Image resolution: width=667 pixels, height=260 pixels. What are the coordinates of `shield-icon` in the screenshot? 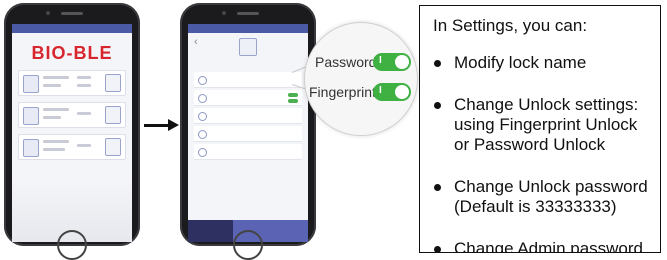 It's located at (202, 98).